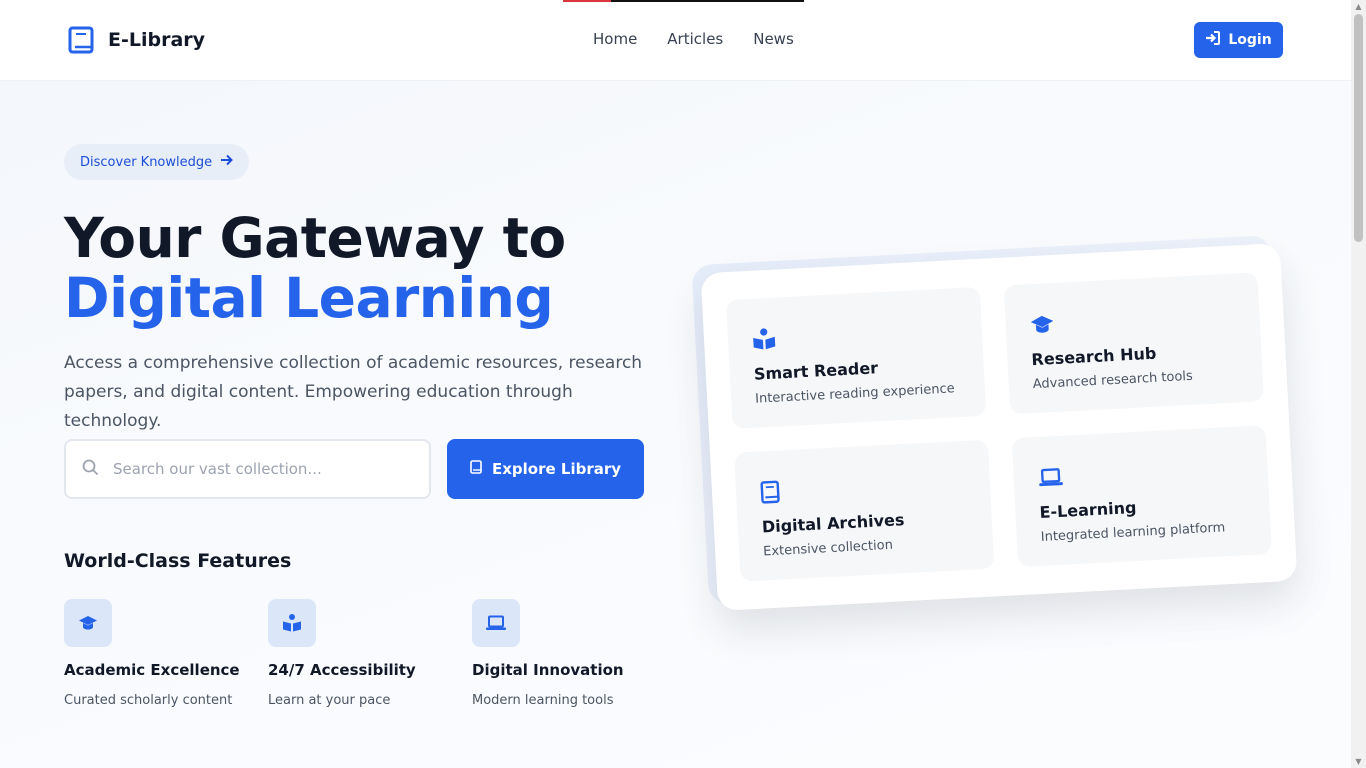  Describe the element at coordinates (342, 670) in the screenshot. I see `feature-title: 24/7 Accessibility` at that location.